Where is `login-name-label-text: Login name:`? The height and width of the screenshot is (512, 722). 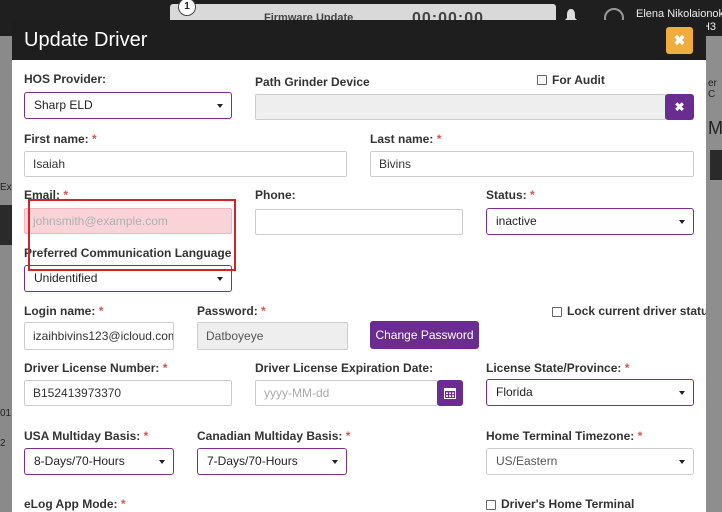 login-name-label-text: Login name: is located at coordinates (60, 311).